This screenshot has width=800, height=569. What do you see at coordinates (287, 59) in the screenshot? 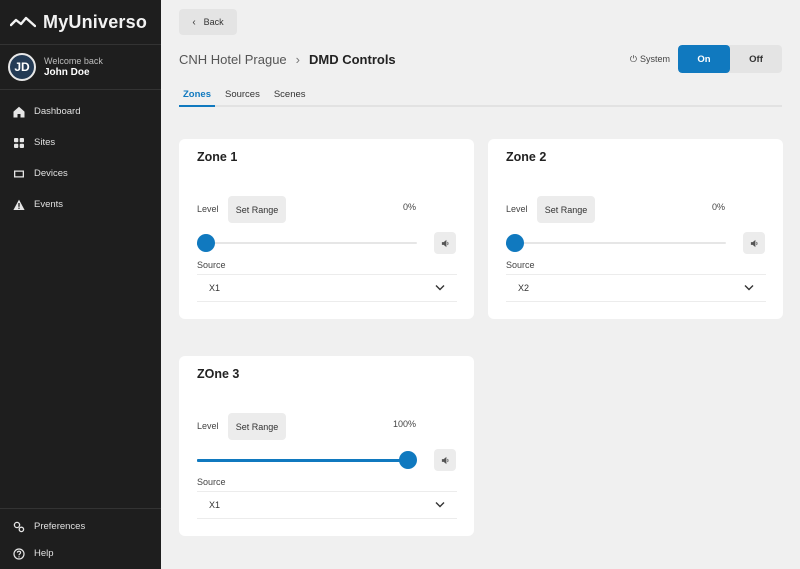
I see `breadcrumb: CNH Hotel Prague › DMD Controls` at bounding box center [287, 59].